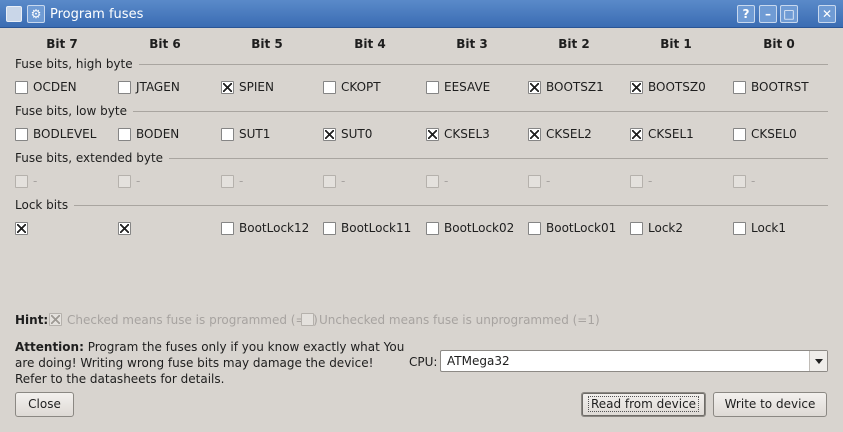 This screenshot has height=432, width=843. Describe the element at coordinates (581, 228) in the screenshot. I see `fuse-label: BootLock01` at that location.